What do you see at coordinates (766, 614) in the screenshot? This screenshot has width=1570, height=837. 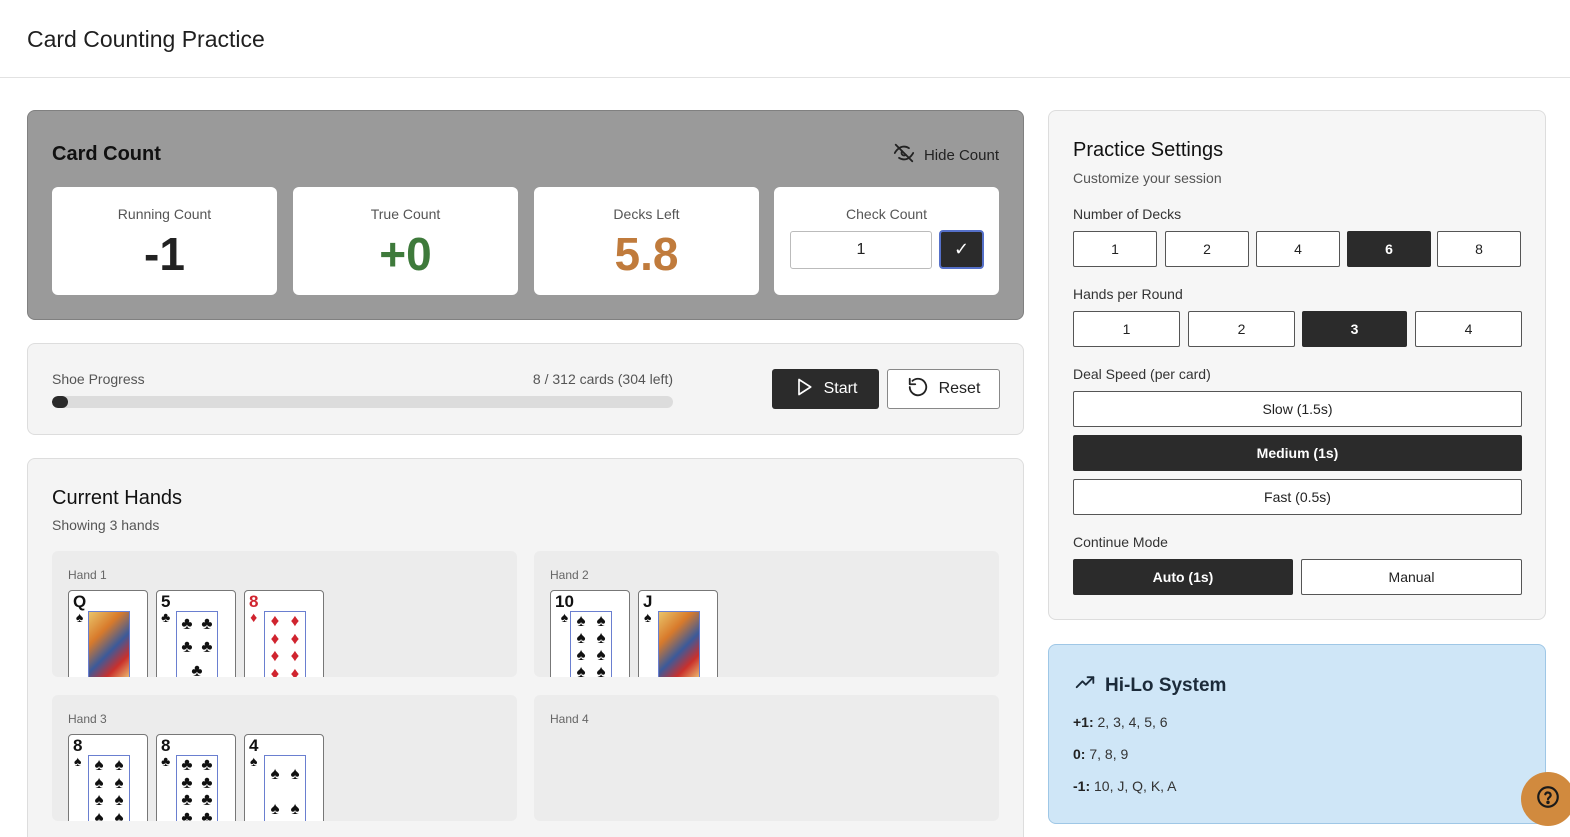 I see `hand-slot: Hand 2 10♠♠♠♠♠♠♠♠♠♠♠10J♠J` at bounding box center [766, 614].